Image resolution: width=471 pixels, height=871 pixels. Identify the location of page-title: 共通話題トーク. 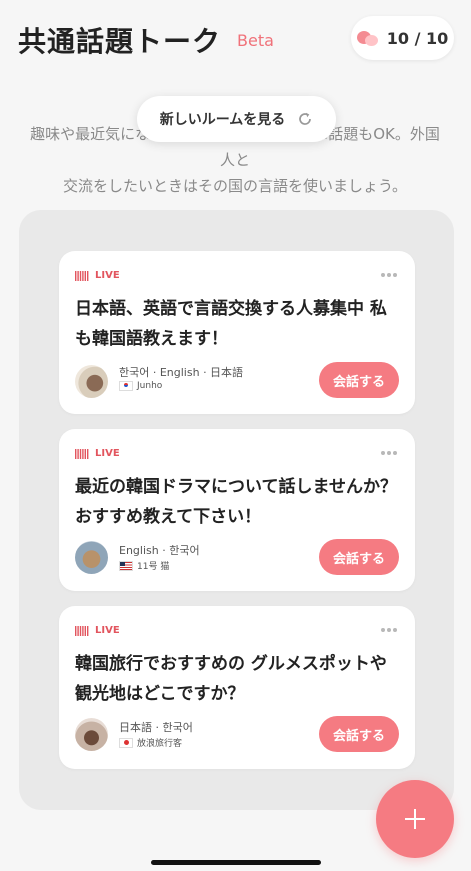
(120, 41).